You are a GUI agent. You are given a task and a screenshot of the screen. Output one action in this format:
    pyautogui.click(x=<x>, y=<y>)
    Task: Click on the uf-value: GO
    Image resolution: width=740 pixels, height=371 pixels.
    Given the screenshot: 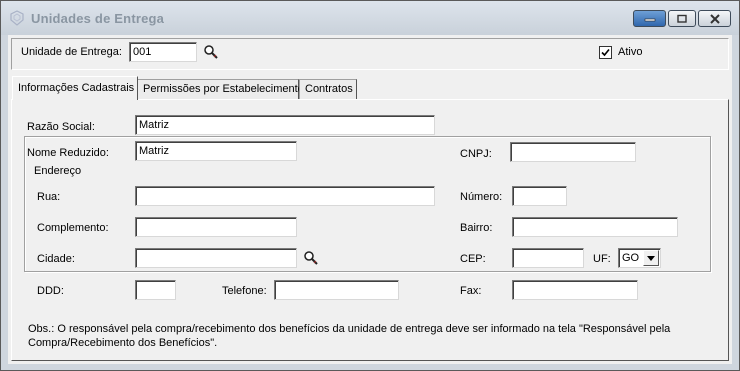 What is the action you would take?
    pyautogui.click(x=631, y=258)
    